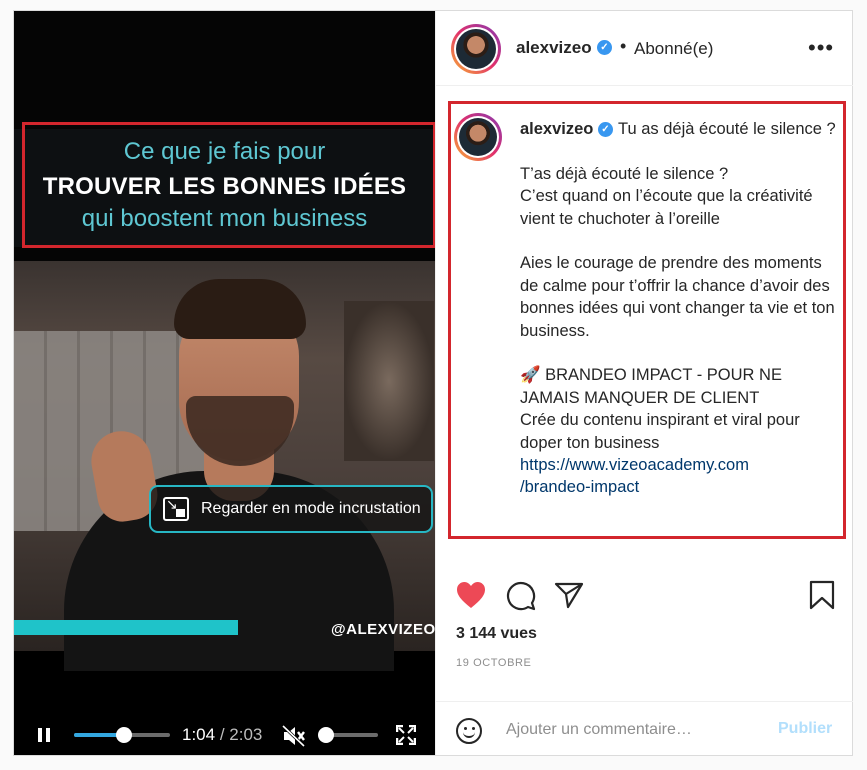 The image size is (867, 770). I want to click on header-avatar, so click(476, 49).